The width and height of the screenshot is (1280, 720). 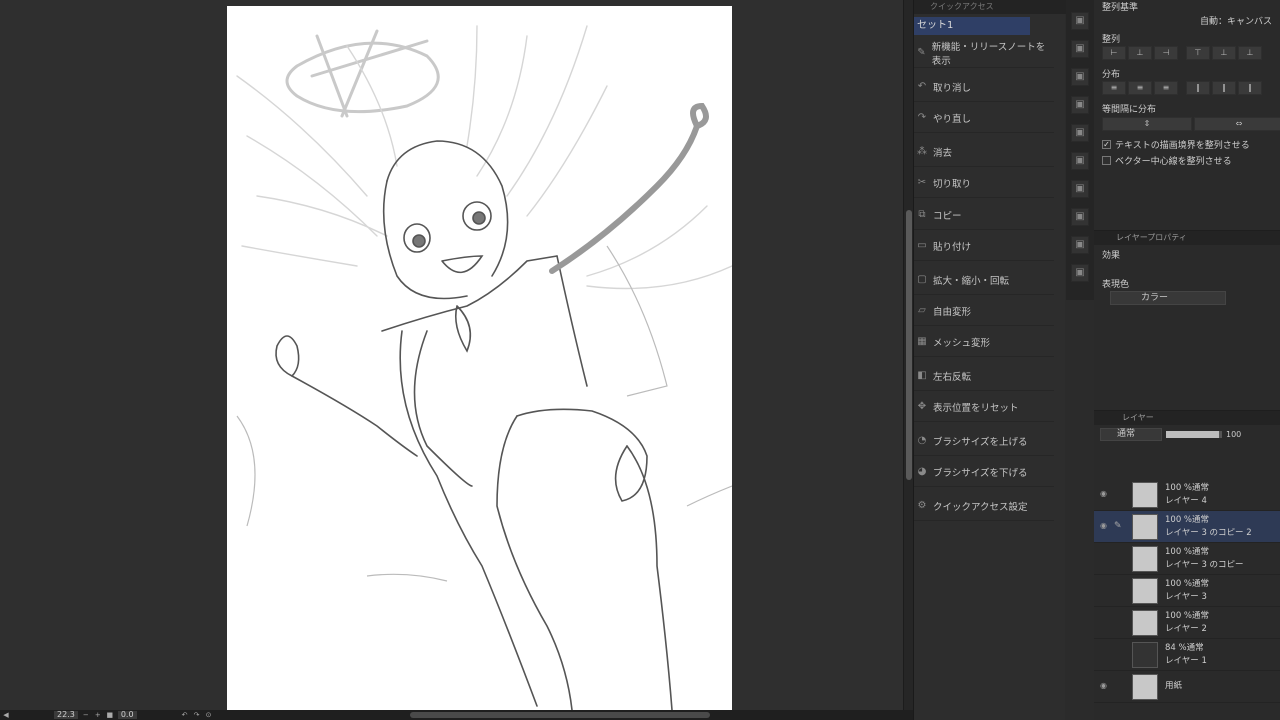 I want to click on opacity-value: 100, so click(x=1233, y=434).